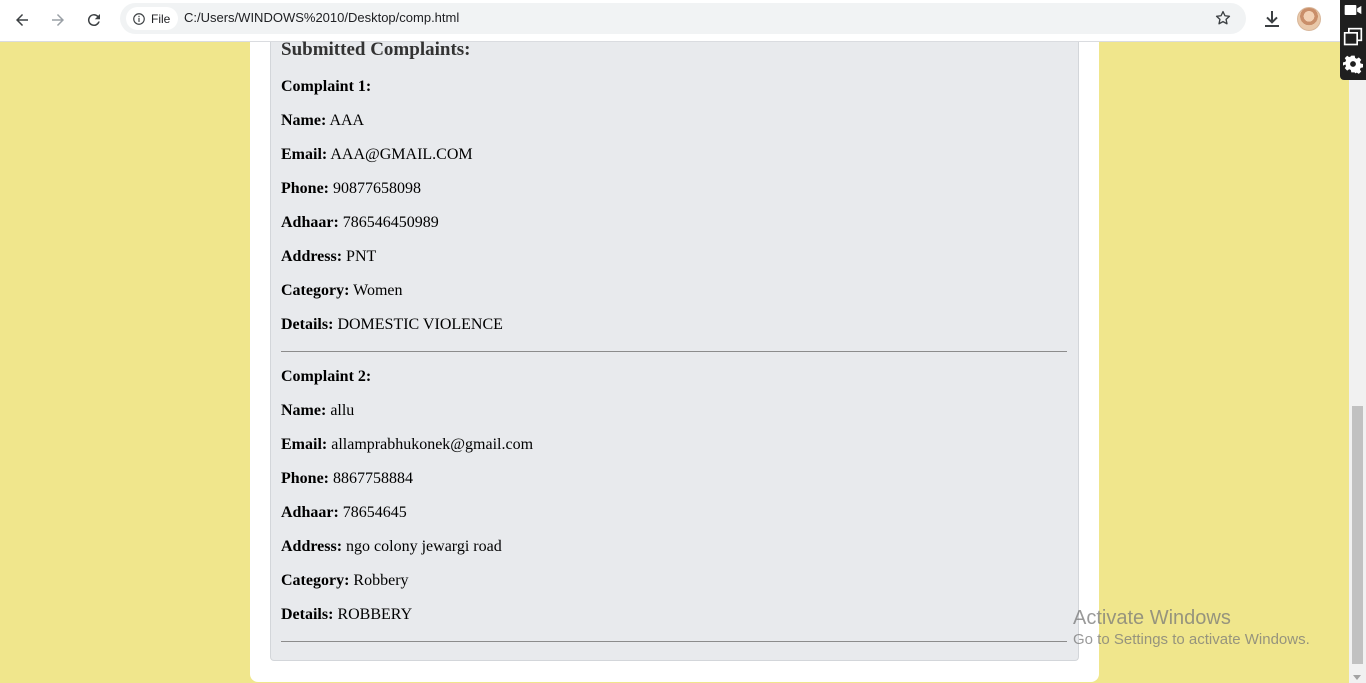 The image size is (1366, 683). I want to click on complaint-field-category: Category: Women, so click(342, 291).